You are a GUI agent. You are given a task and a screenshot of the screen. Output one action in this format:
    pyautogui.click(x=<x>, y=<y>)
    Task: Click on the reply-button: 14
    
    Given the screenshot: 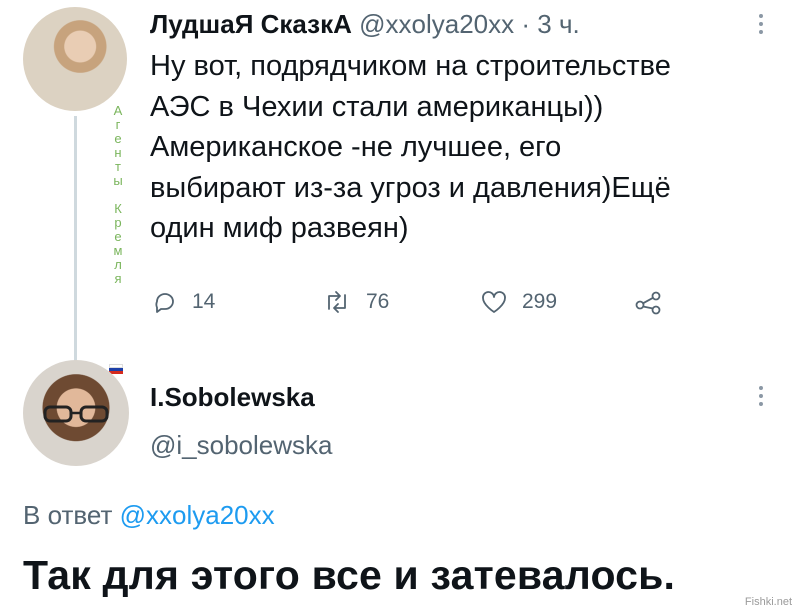 What is the action you would take?
    pyautogui.click(x=183, y=302)
    